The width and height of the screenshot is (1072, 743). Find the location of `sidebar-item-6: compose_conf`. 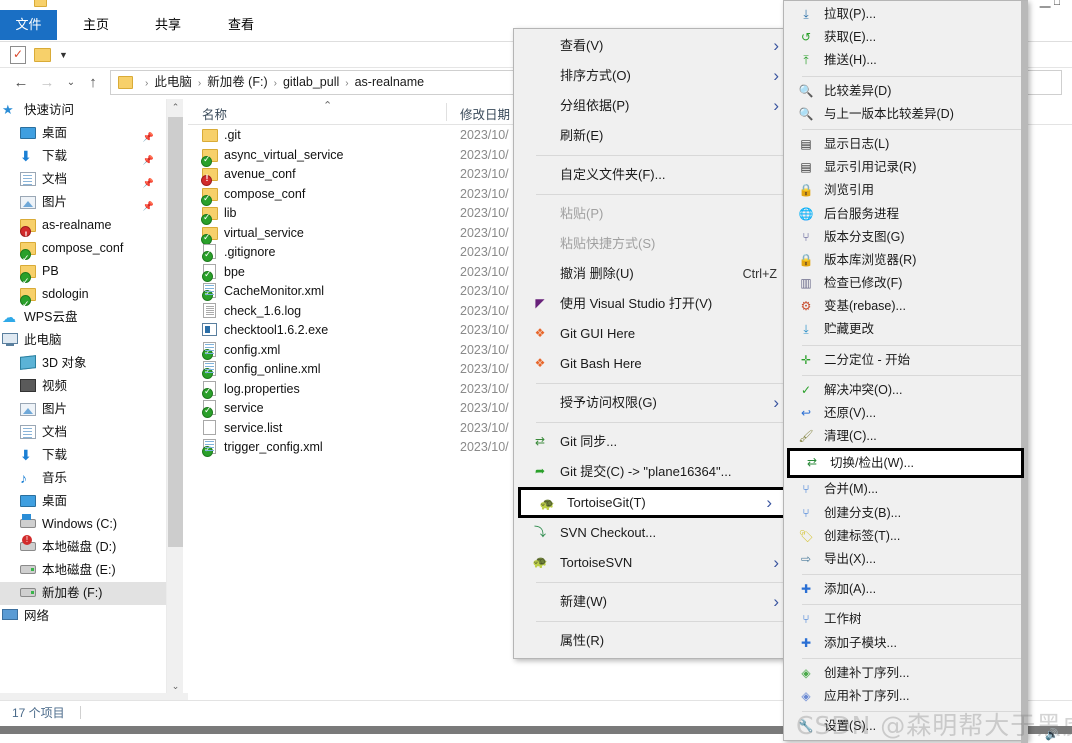

sidebar-item-6: compose_conf is located at coordinates (83, 253).